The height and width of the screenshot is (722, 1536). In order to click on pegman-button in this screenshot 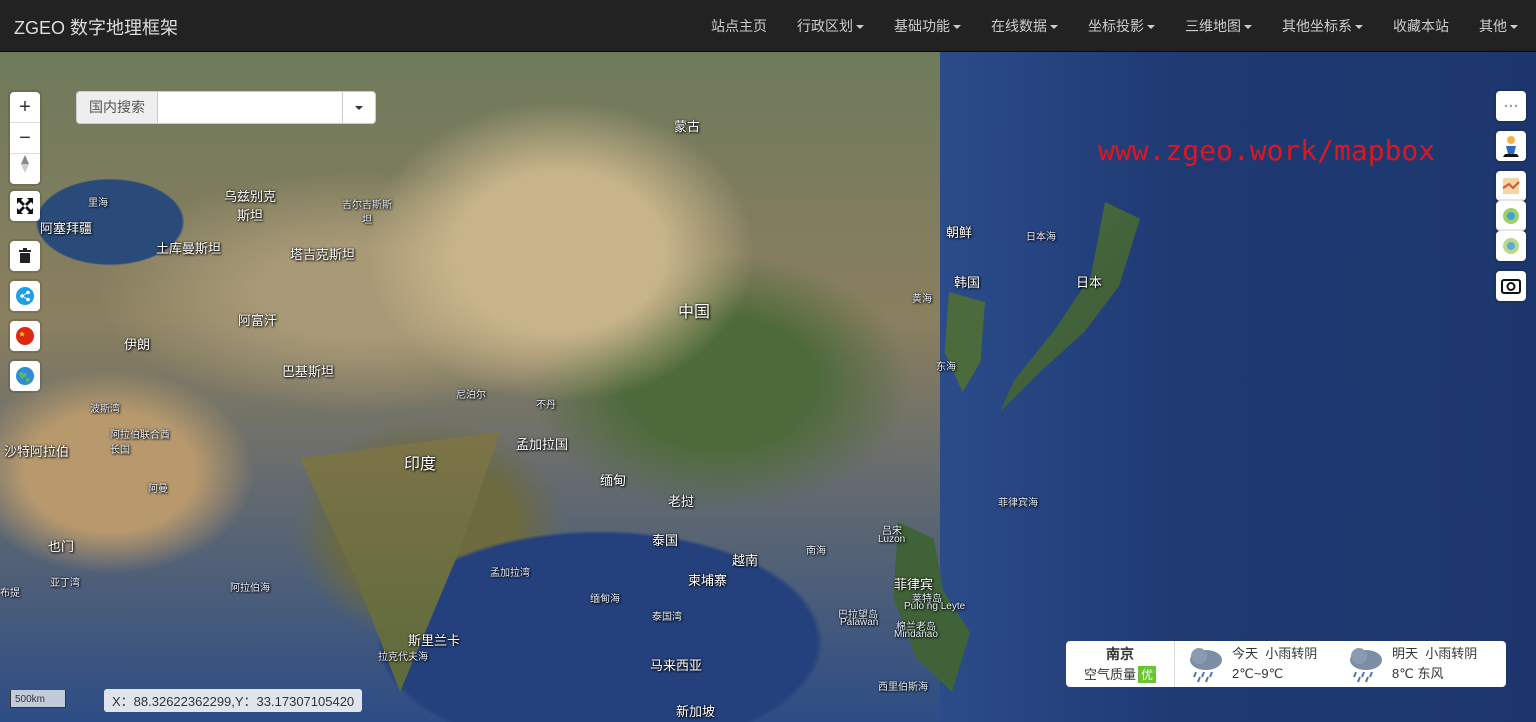, I will do `click(1511, 146)`.